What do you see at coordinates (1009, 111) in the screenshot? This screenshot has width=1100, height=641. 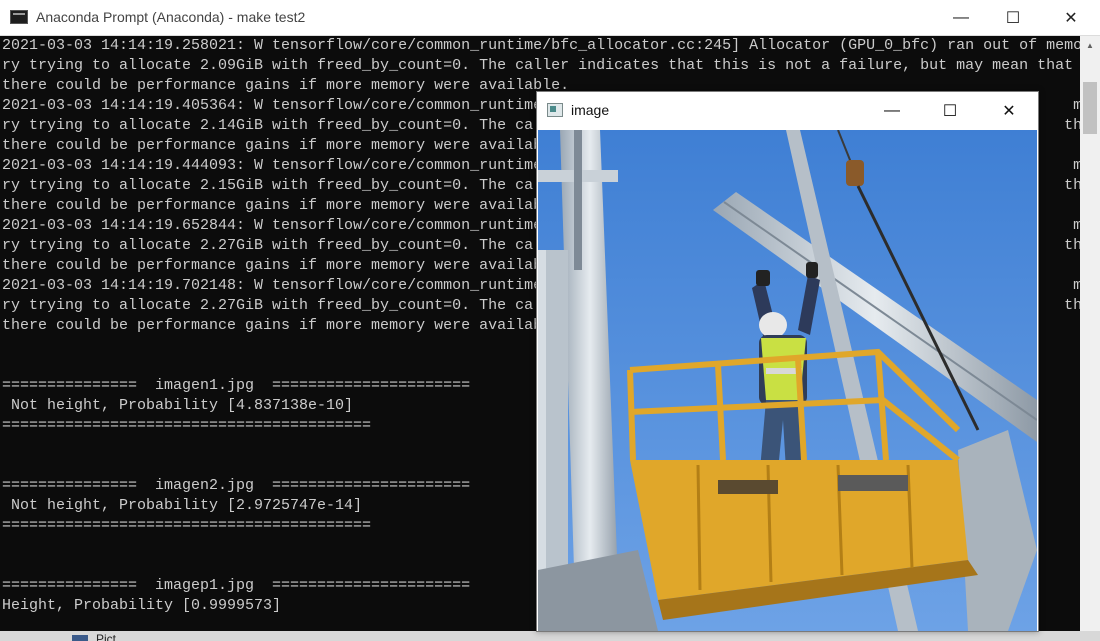 I see `image-close-button: ✕` at bounding box center [1009, 111].